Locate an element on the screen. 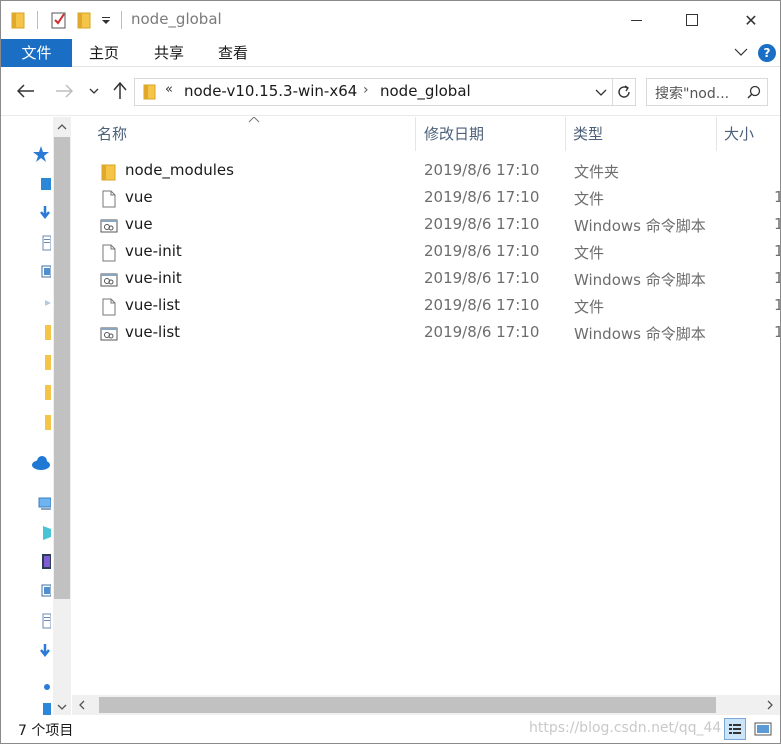 The width and height of the screenshot is (781, 744). close-icon: ✕ is located at coordinates (751, 20).